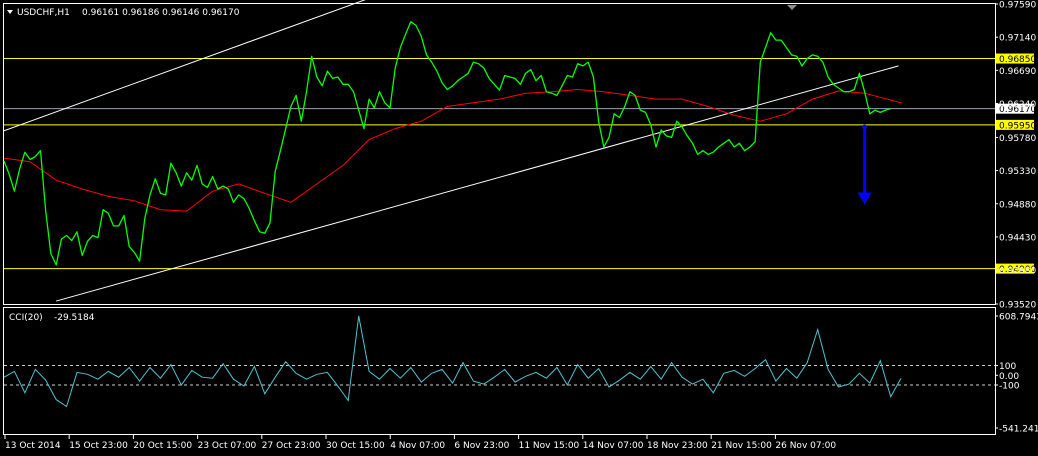 Image resolution: width=1038 pixels, height=456 pixels. What do you see at coordinates (1017, 172) in the screenshot?
I see `y-tick-label: 0.95330` at bounding box center [1017, 172].